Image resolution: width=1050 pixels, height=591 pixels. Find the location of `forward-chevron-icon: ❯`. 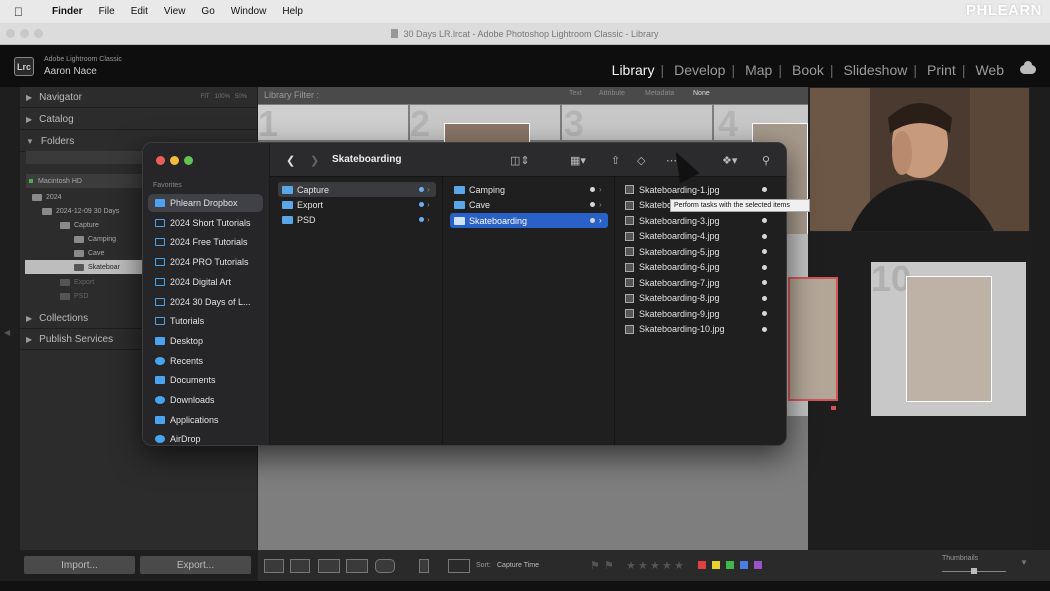

forward-chevron-icon: ❯ is located at coordinates (314, 160).